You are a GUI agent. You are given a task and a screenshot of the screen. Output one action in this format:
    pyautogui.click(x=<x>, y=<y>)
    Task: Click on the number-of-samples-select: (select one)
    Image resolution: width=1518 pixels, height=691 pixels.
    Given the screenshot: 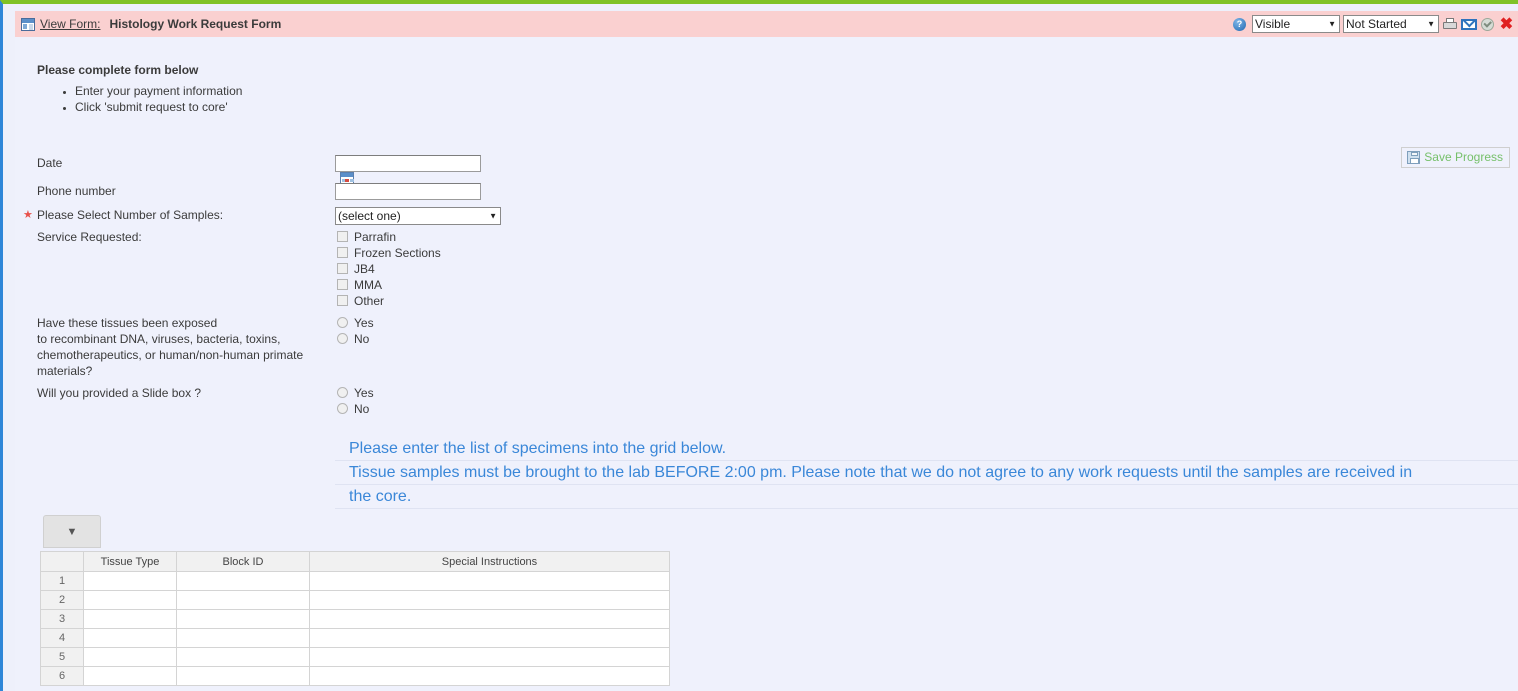 What is the action you would take?
    pyautogui.click(x=418, y=216)
    